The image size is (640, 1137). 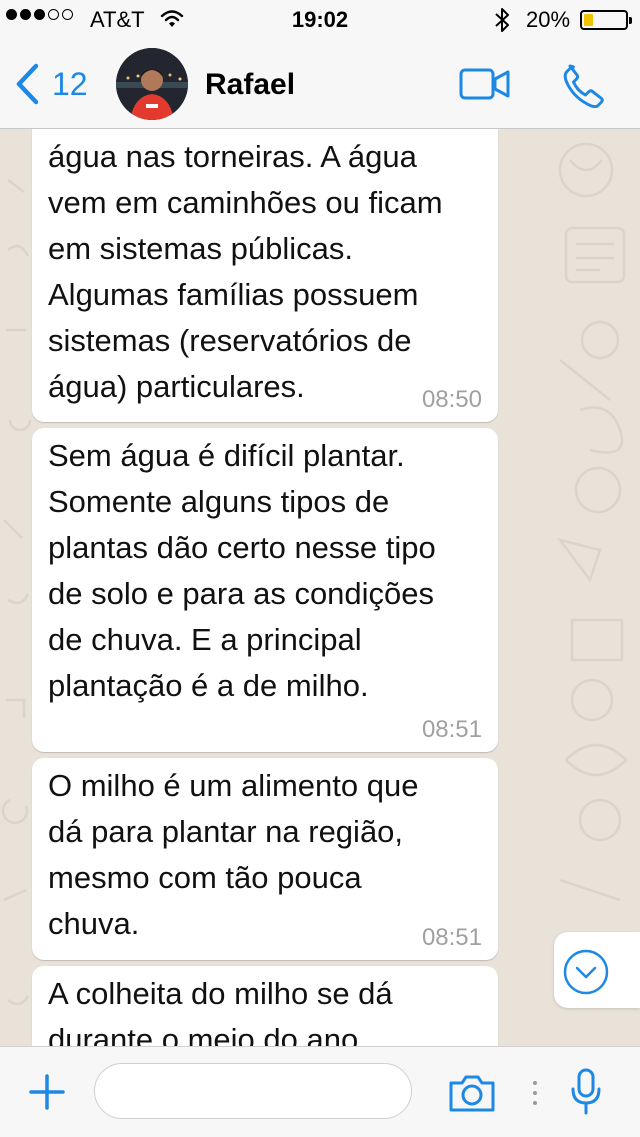 I want to click on message-timestamp: 08:50, so click(x=451, y=399).